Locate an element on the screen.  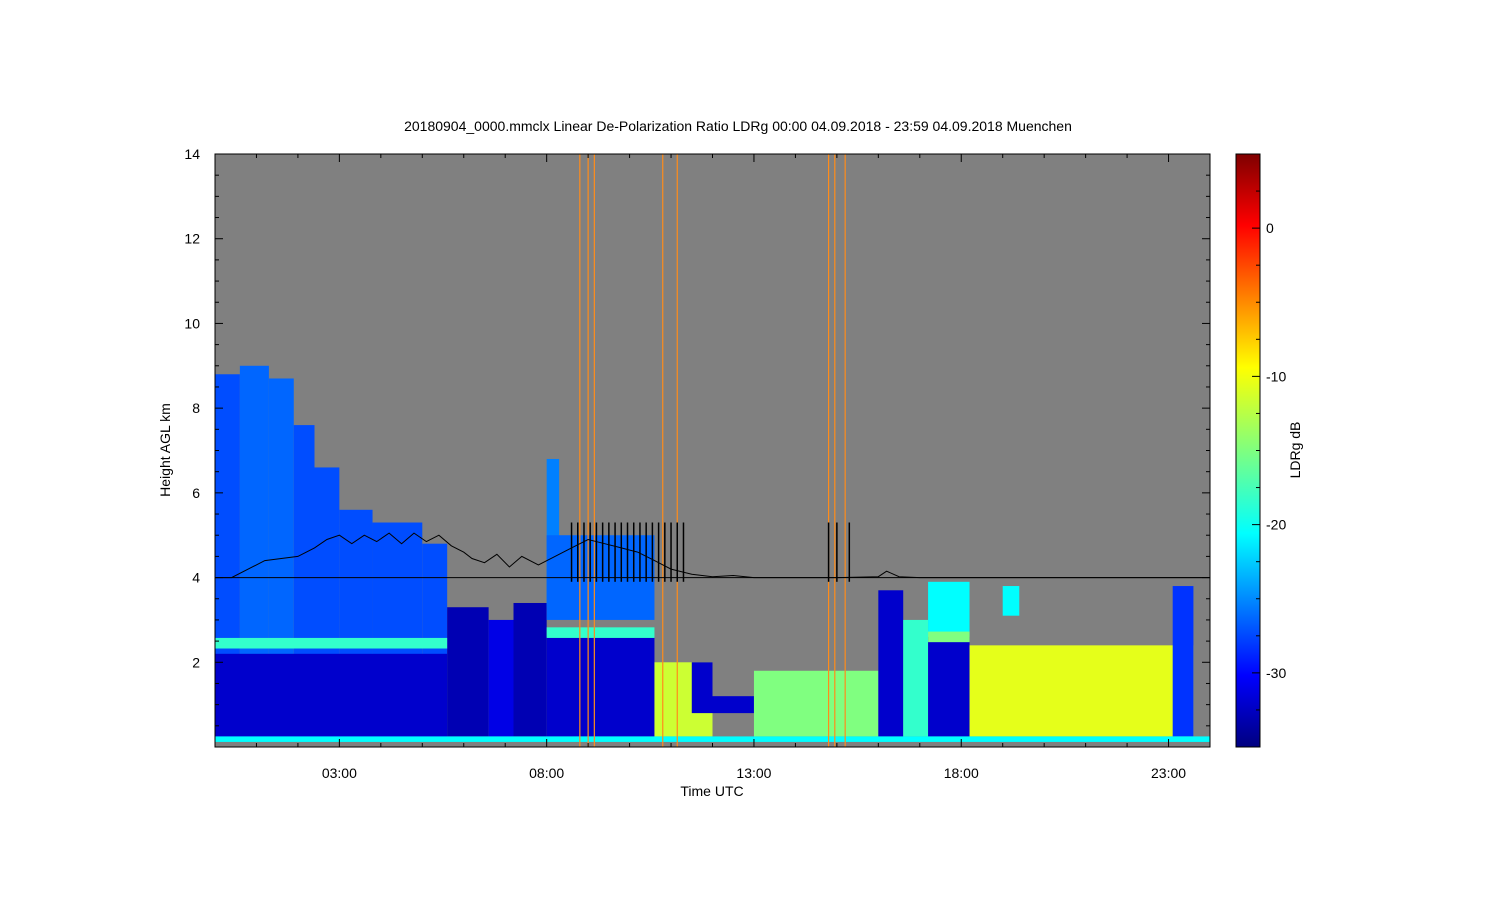
y-tick-label: 10 is located at coordinates (192, 323).